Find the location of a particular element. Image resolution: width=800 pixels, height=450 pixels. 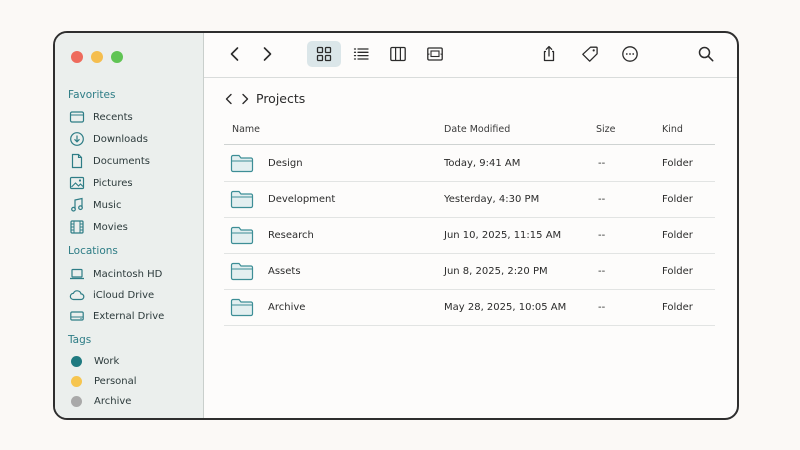

back-button is located at coordinates (235, 54).